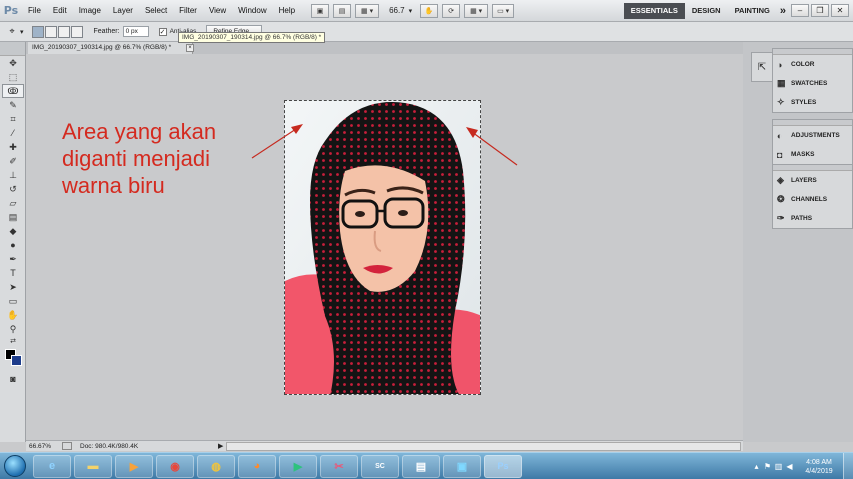 The width and height of the screenshot is (853, 479). What do you see at coordinates (780, 180) in the screenshot?
I see `layers-icon: ◈` at bounding box center [780, 180].